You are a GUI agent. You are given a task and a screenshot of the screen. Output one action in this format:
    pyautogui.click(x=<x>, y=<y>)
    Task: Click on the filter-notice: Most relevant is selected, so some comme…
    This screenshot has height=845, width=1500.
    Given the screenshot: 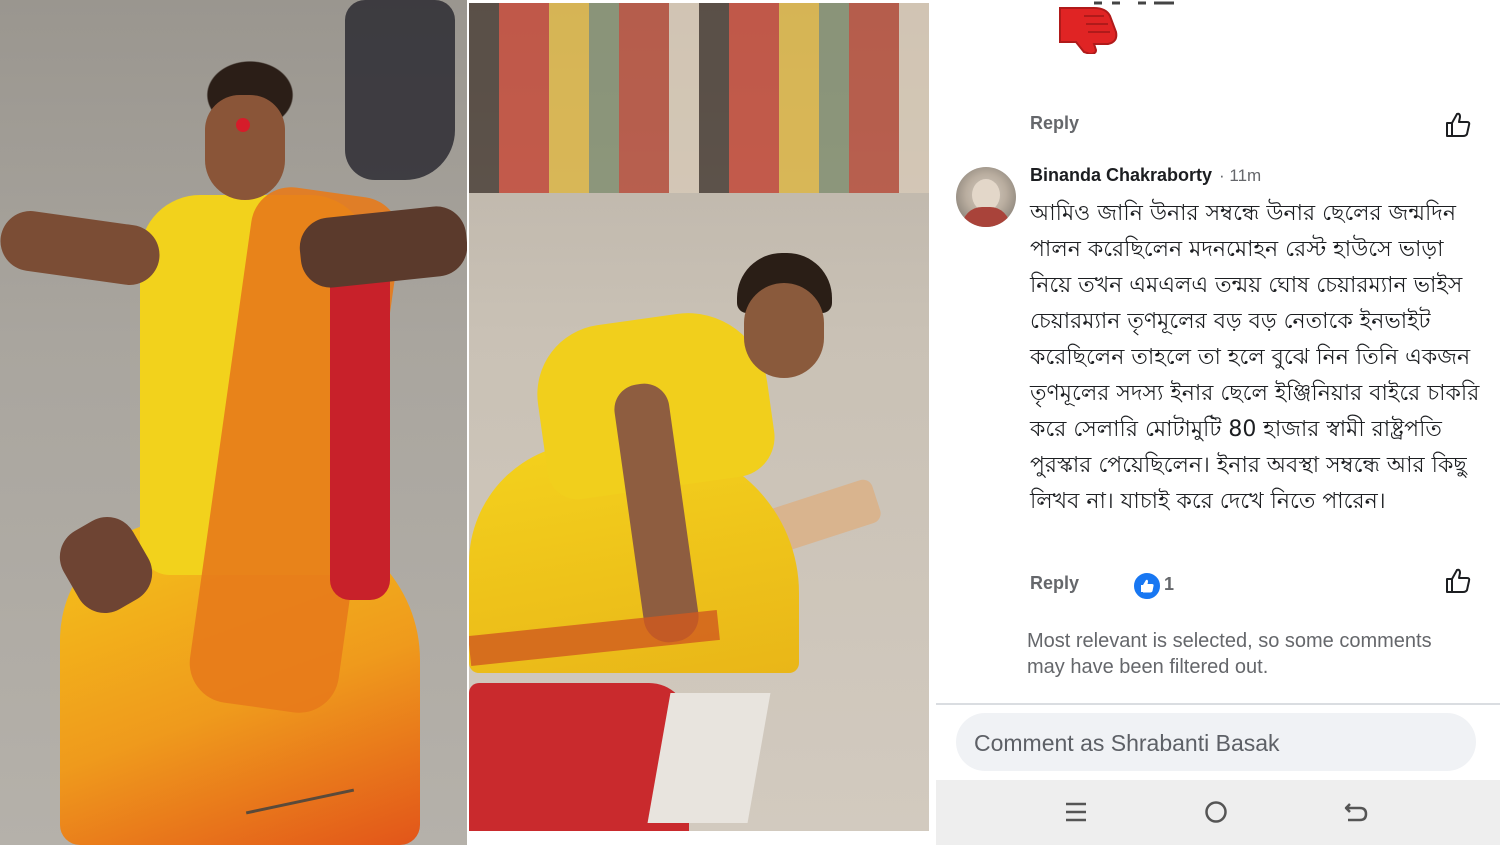 What is the action you would take?
    pyautogui.click(x=1229, y=654)
    